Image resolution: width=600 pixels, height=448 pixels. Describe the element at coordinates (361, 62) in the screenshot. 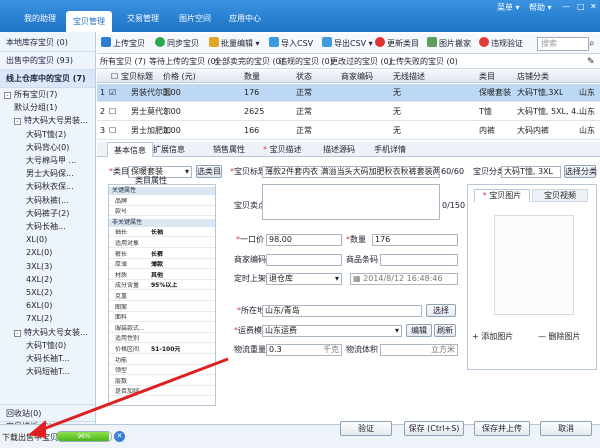

I see `filter-changed: 更改过的宝贝 (0)` at that location.